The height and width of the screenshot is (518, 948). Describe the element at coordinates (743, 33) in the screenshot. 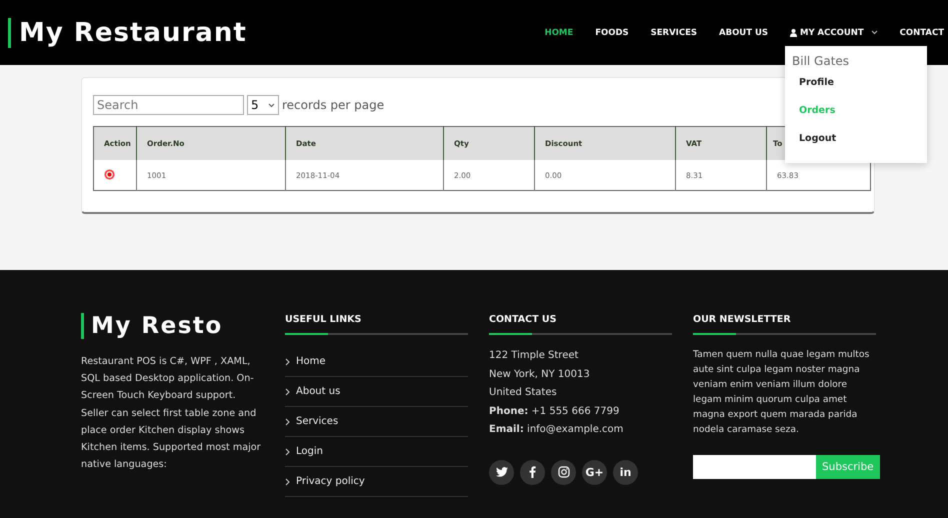

I see `nav-link: ABOUT US` at that location.